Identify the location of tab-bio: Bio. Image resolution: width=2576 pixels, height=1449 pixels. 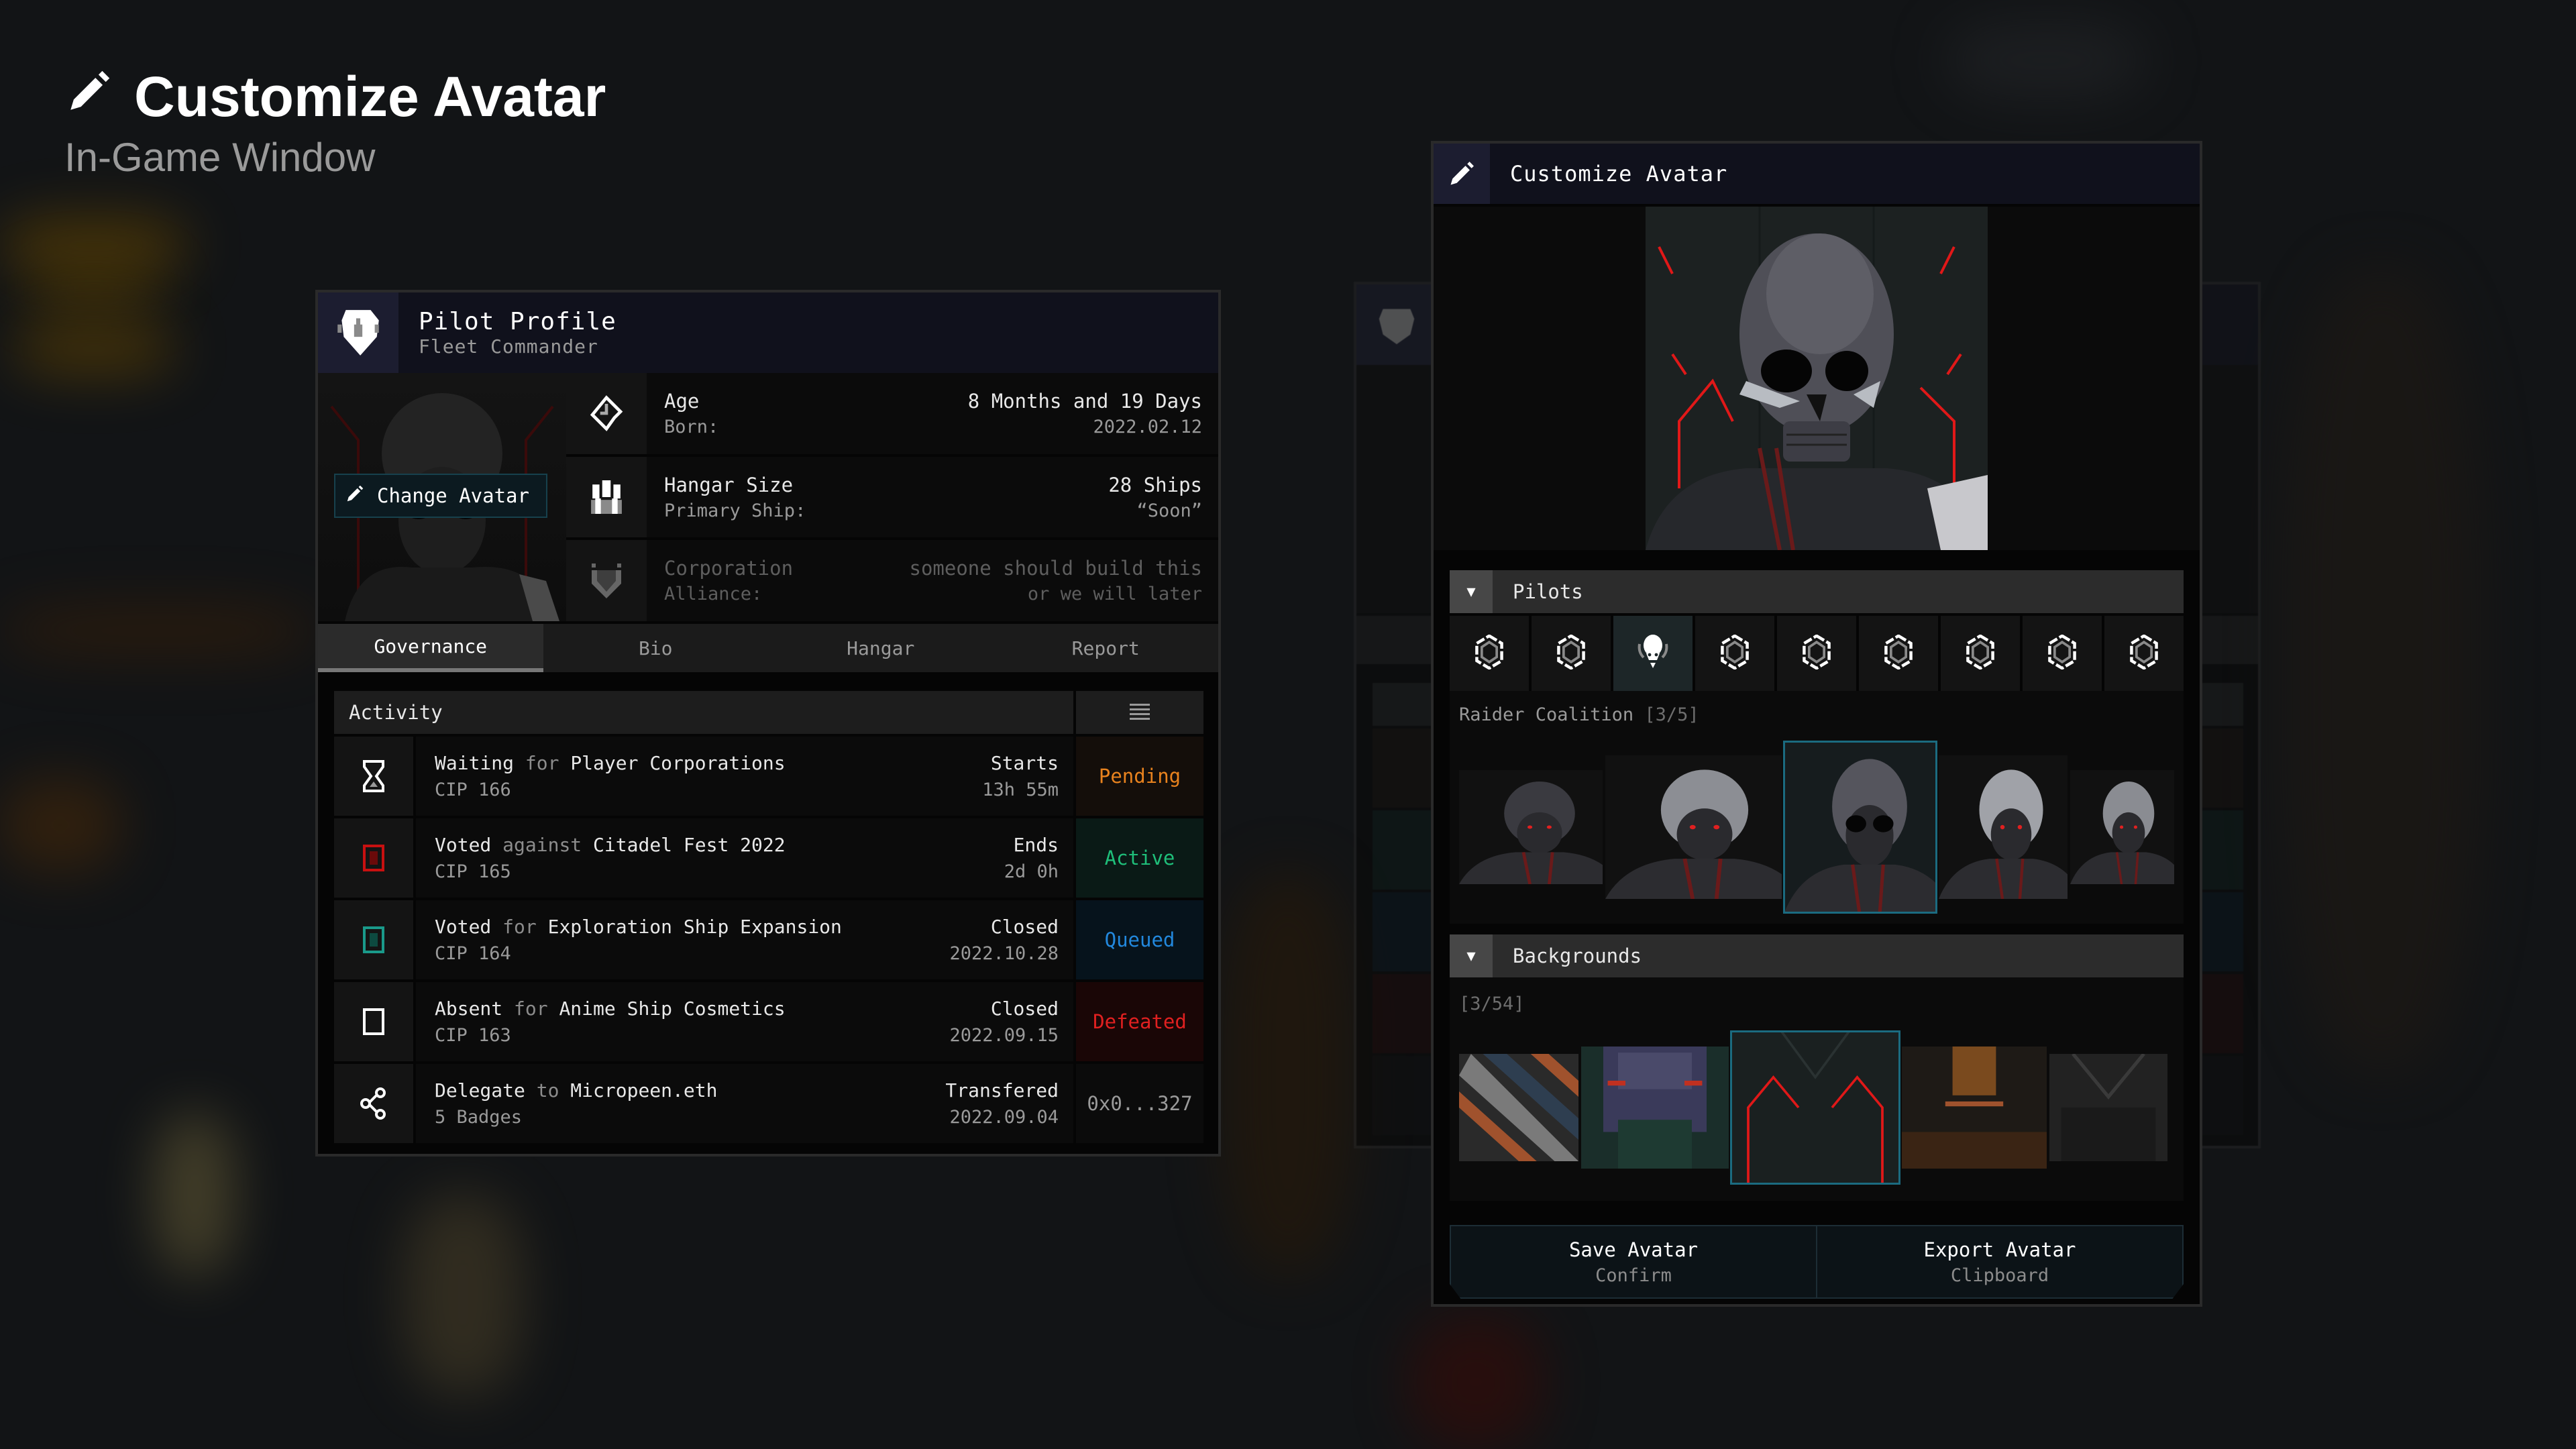
(656, 648).